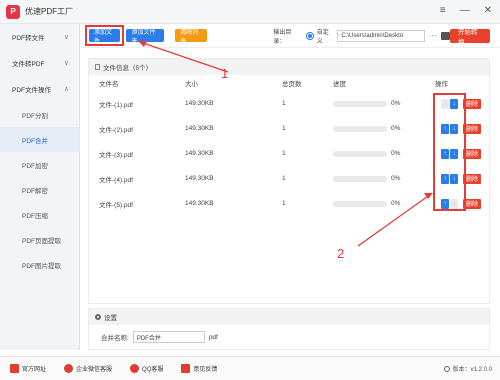 This screenshot has height=380, width=500. What do you see at coordinates (441, 84) in the screenshot?
I see `col-ops: 操作` at bounding box center [441, 84].